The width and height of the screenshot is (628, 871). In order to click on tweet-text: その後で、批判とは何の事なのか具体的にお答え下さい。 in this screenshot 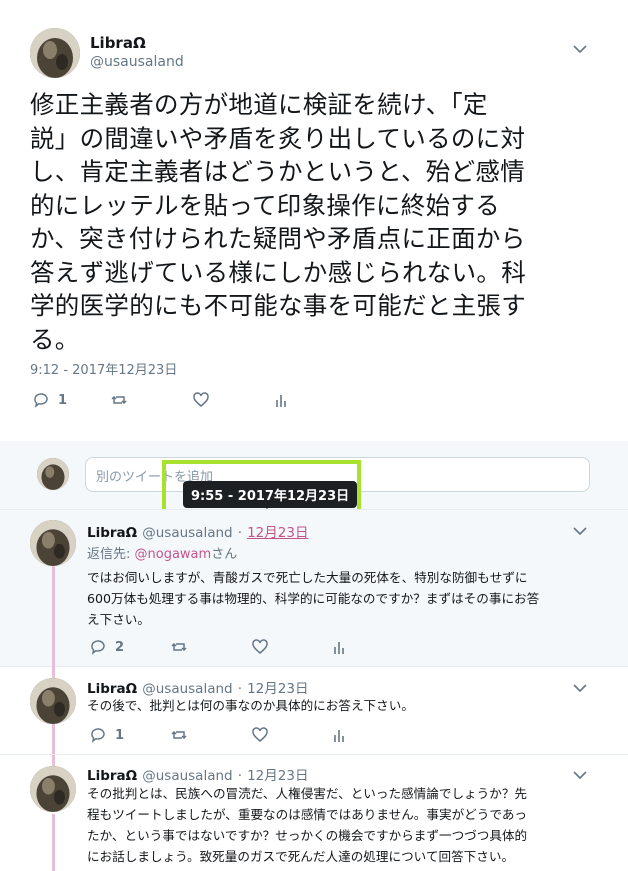, I will do `click(347, 705)`.